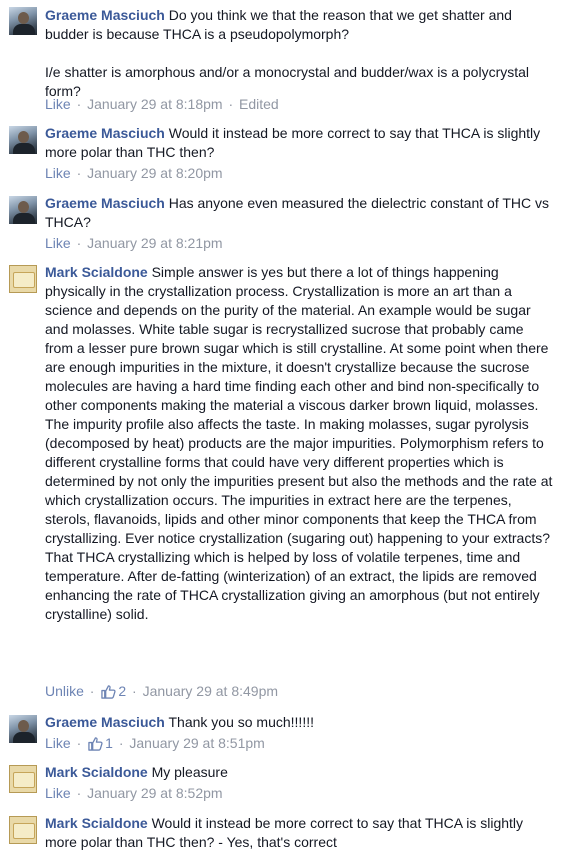 The width and height of the screenshot is (562, 852). What do you see at coordinates (196, 743) in the screenshot?
I see `timestamp: January 29 at 8:51pm` at bounding box center [196, 743].